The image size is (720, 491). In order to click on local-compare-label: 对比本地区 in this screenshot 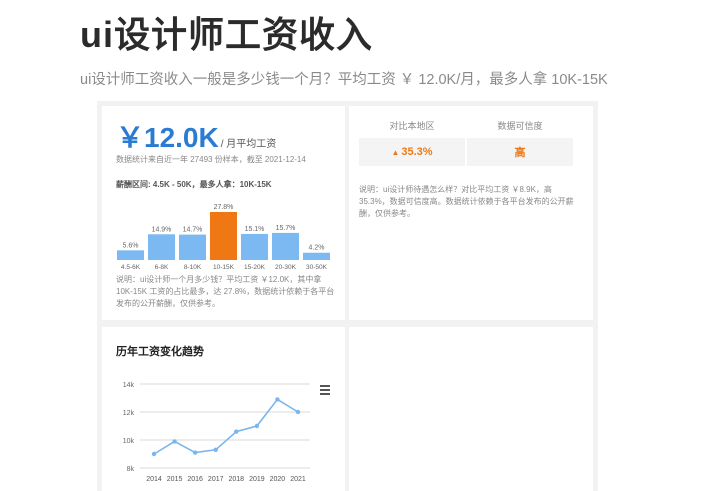, I will do `click(412, 126)`.